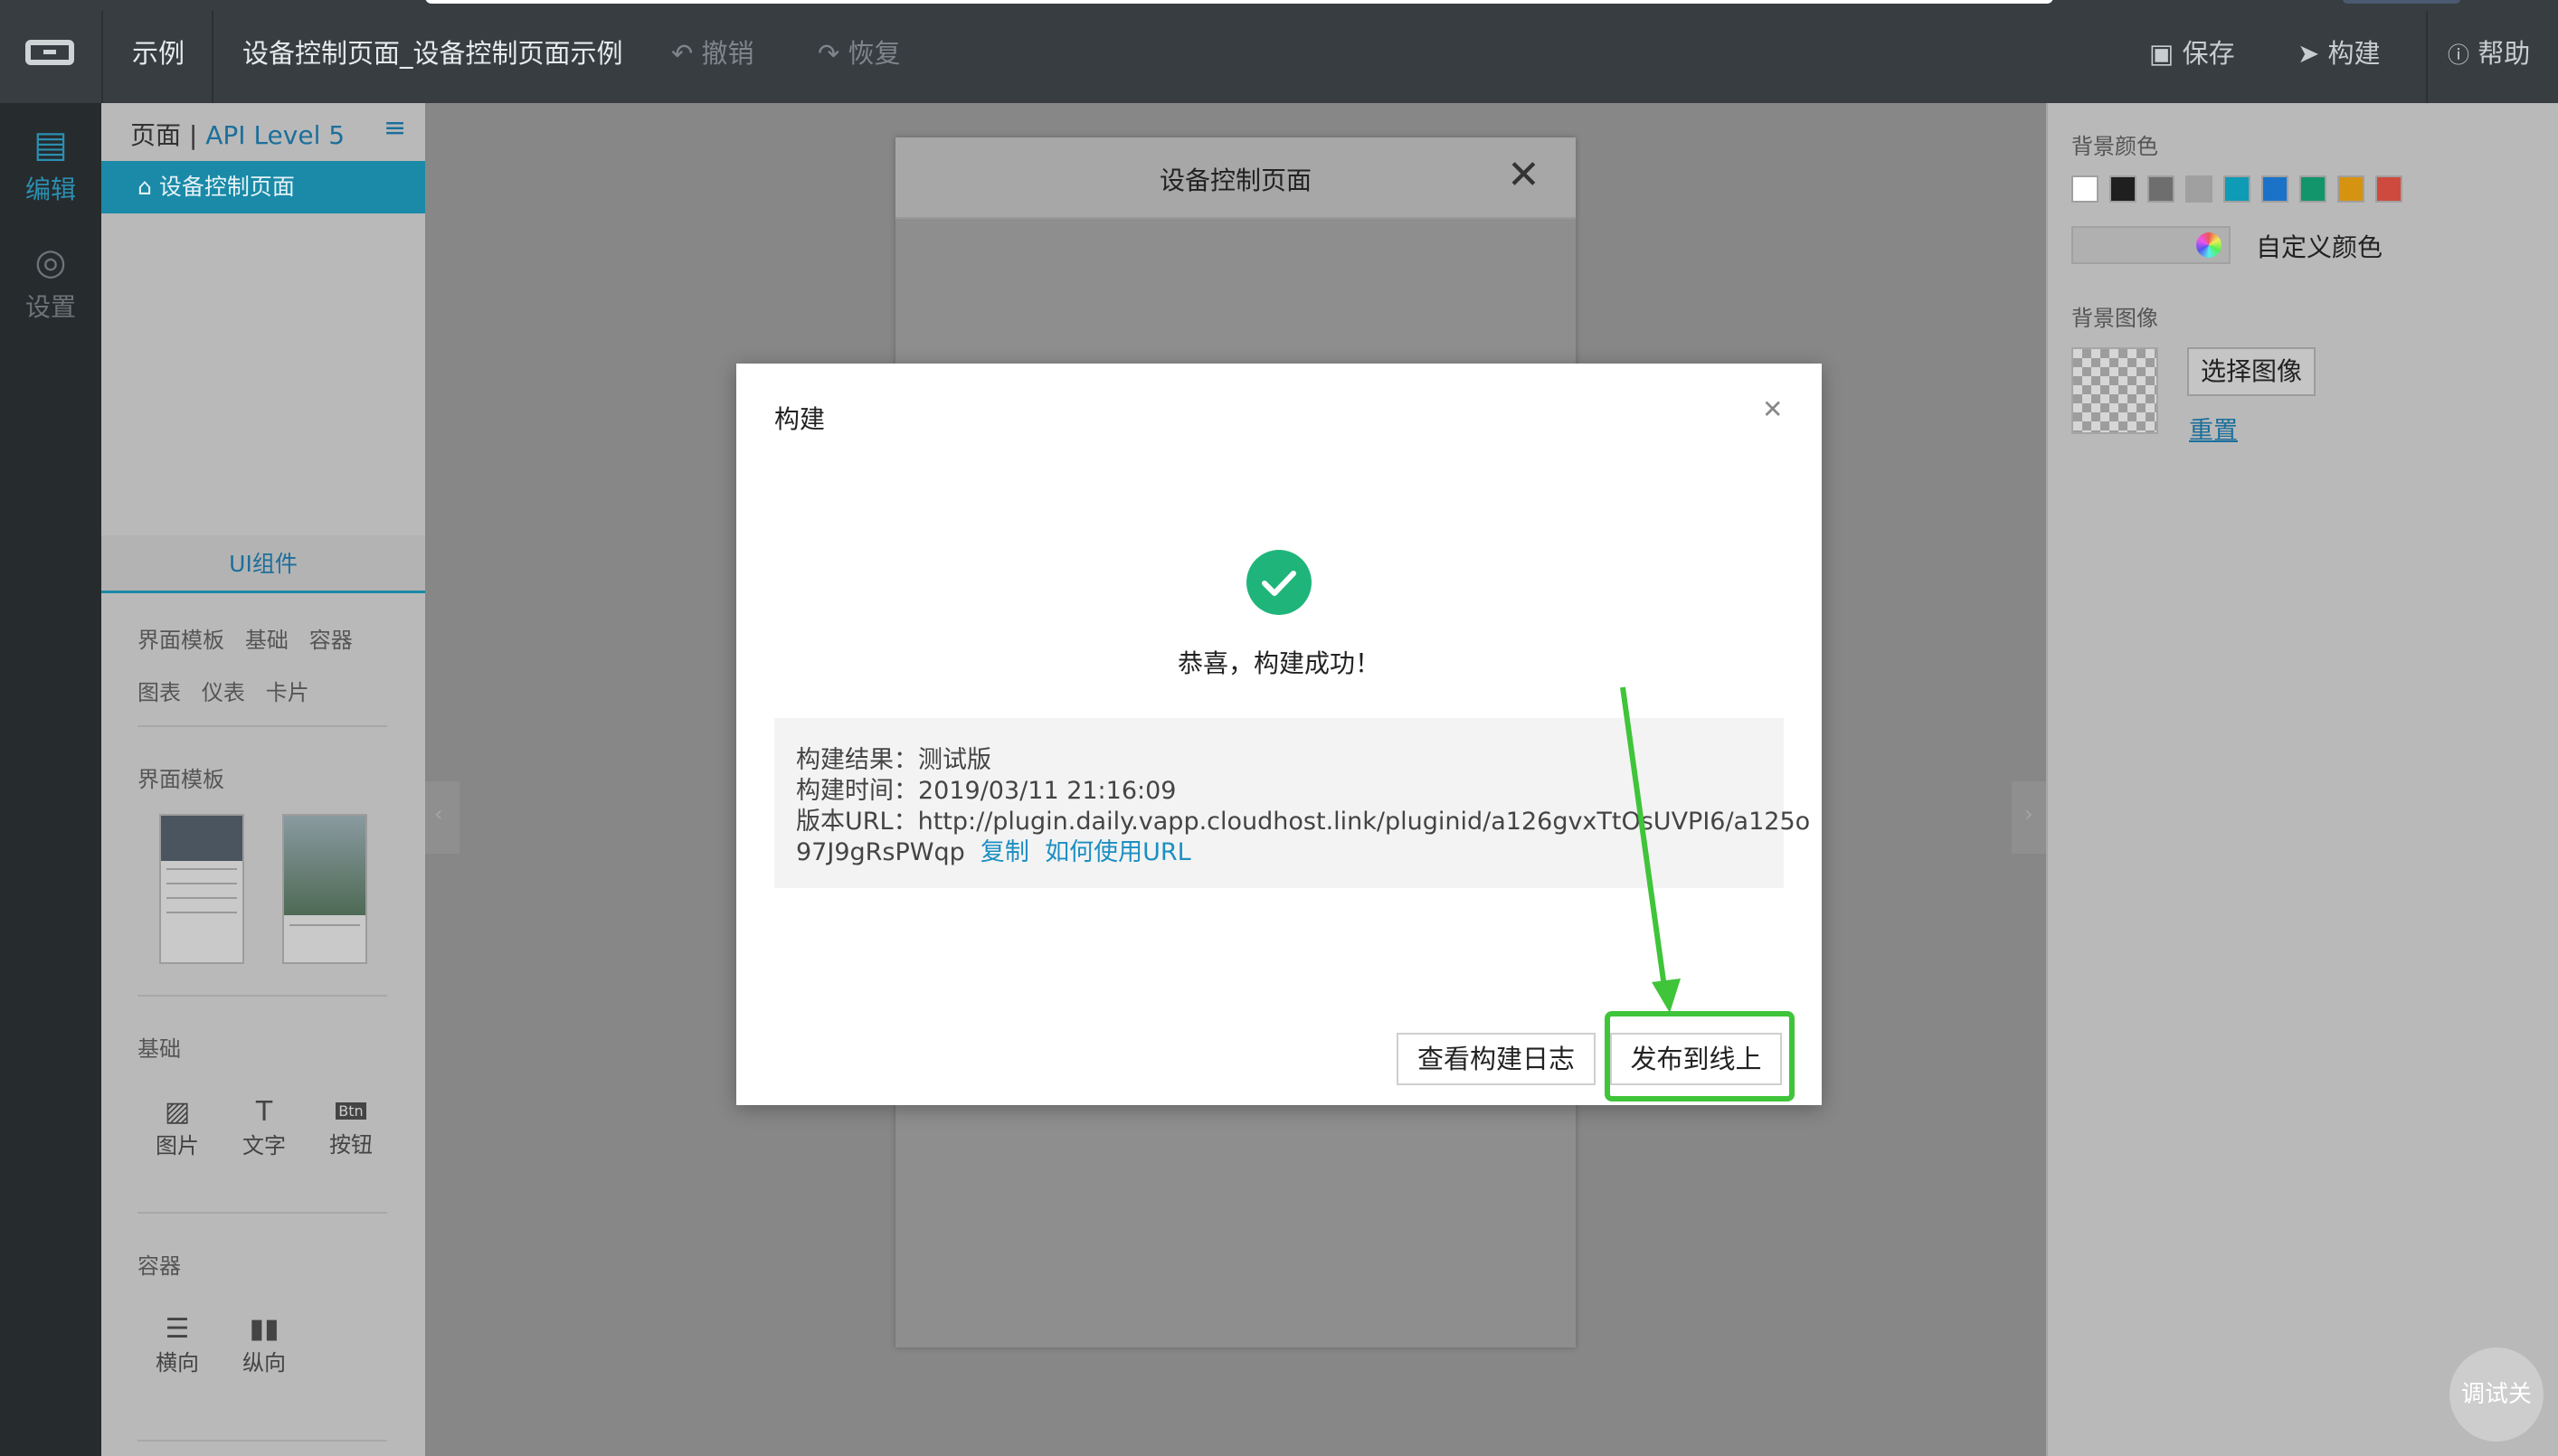  I want to click on color-swatch-white, so click(2085, 189).